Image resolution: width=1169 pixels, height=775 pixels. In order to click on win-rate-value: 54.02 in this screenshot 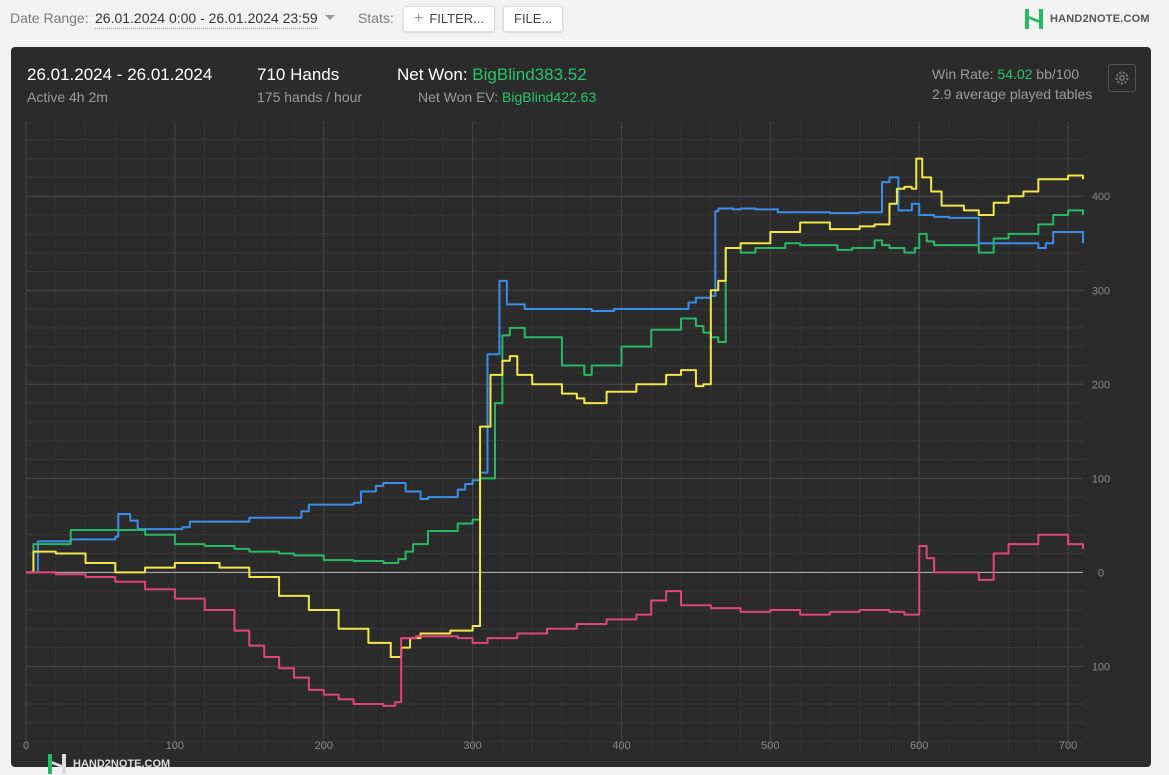, I will do `click(1015, 74)`.